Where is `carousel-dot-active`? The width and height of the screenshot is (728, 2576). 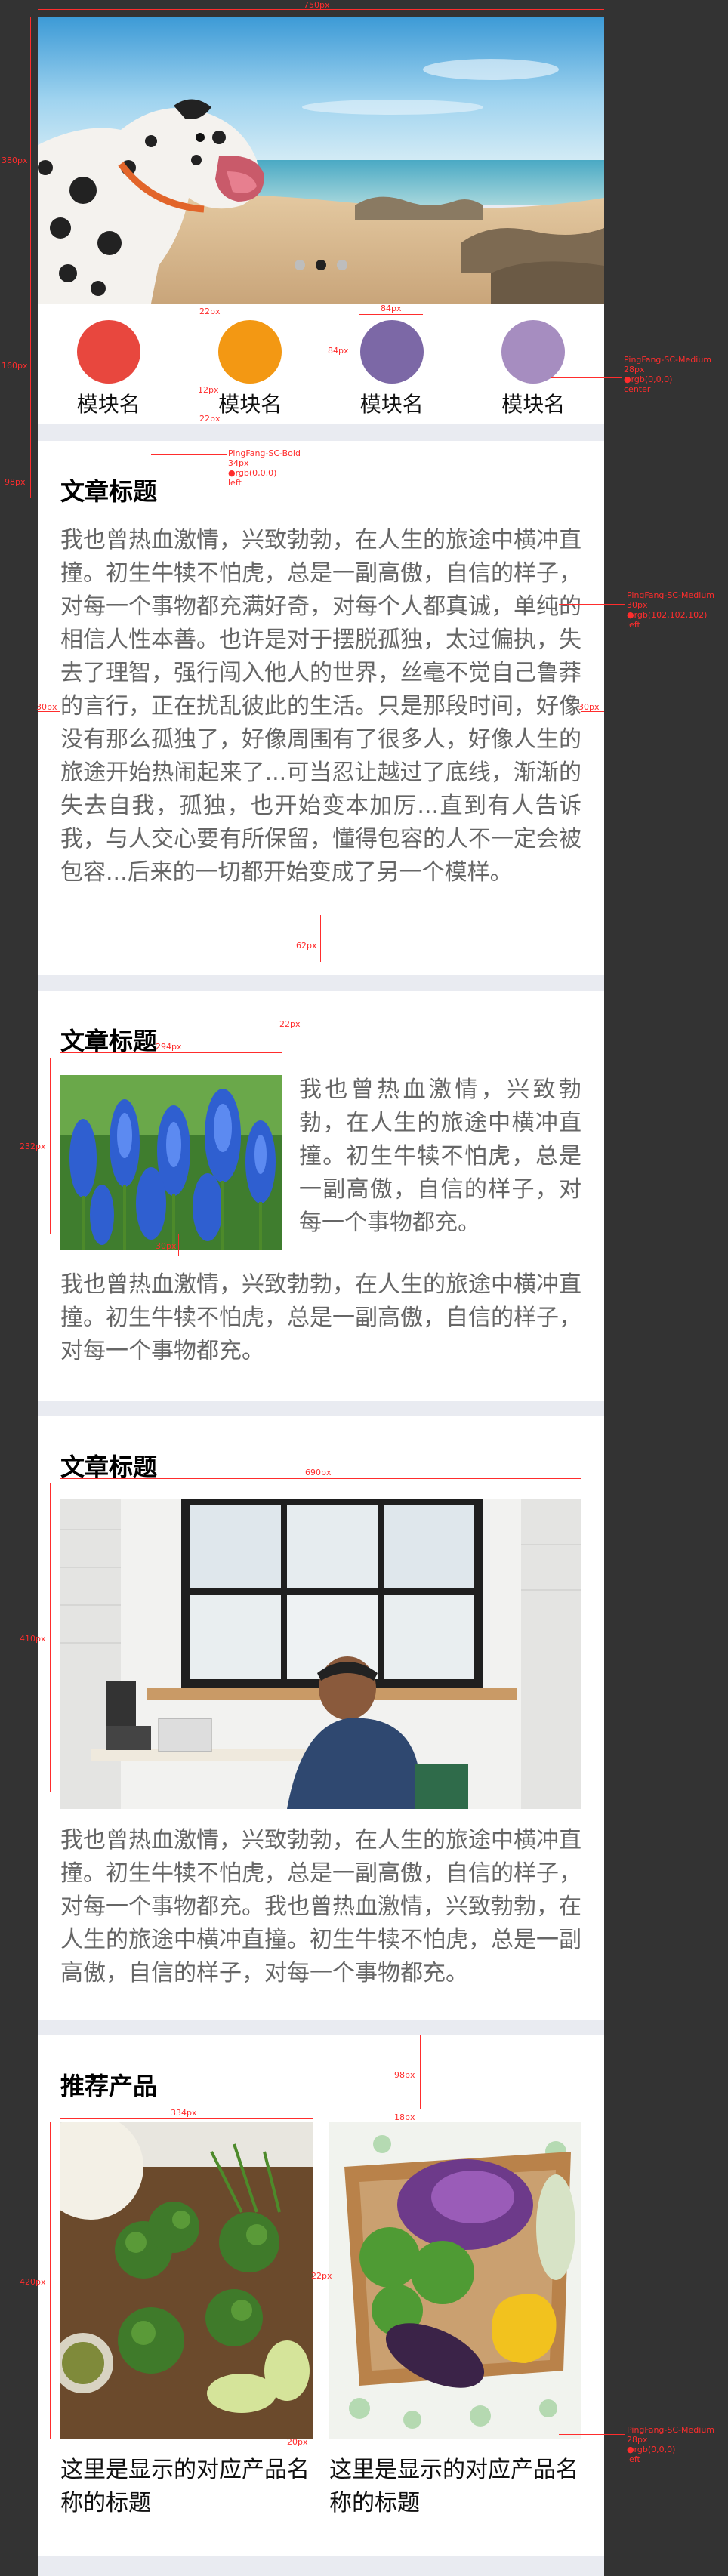 carousel-dot-active is located at coordinates (321, 265).